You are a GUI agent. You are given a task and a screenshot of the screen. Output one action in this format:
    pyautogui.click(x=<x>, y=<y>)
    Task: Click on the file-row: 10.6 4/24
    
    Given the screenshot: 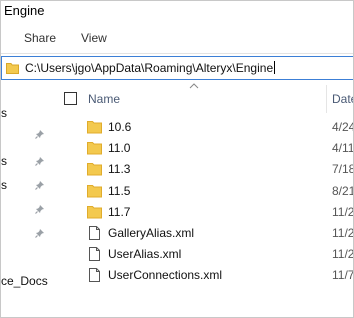 What is the action you would take?
    pyautogui.click(x=220, y=127)
    